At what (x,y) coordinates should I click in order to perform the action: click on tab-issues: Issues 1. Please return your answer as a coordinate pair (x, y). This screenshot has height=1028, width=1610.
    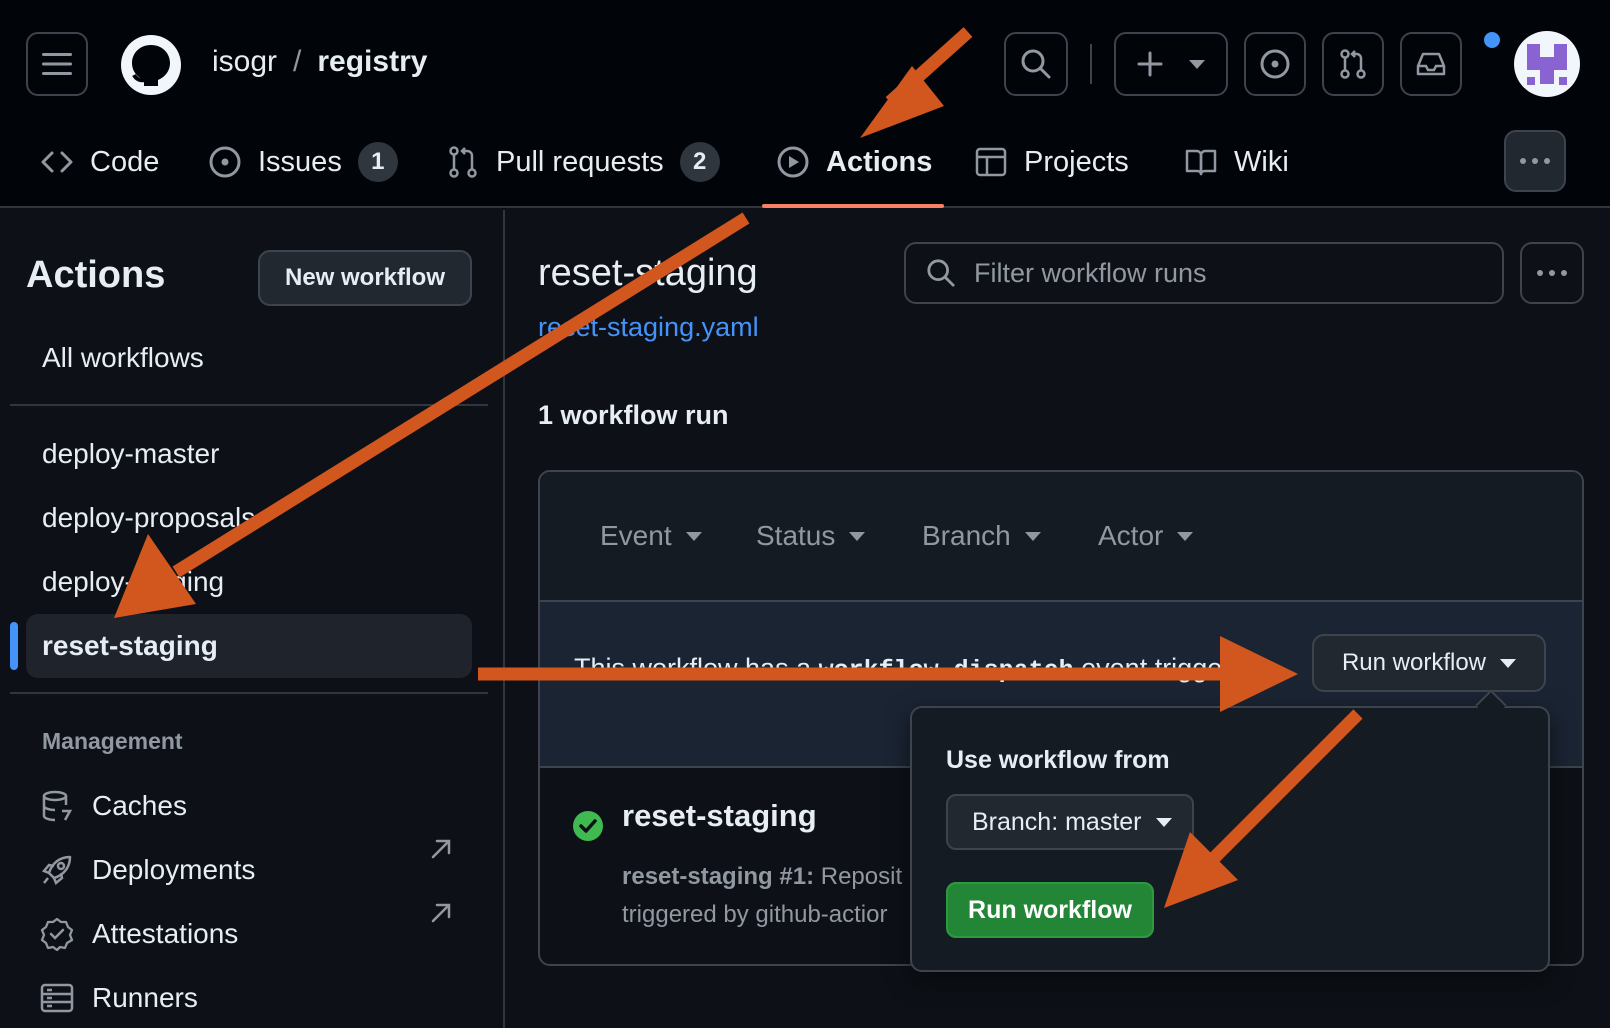
    Looking at the image, I should click on (303, 162).